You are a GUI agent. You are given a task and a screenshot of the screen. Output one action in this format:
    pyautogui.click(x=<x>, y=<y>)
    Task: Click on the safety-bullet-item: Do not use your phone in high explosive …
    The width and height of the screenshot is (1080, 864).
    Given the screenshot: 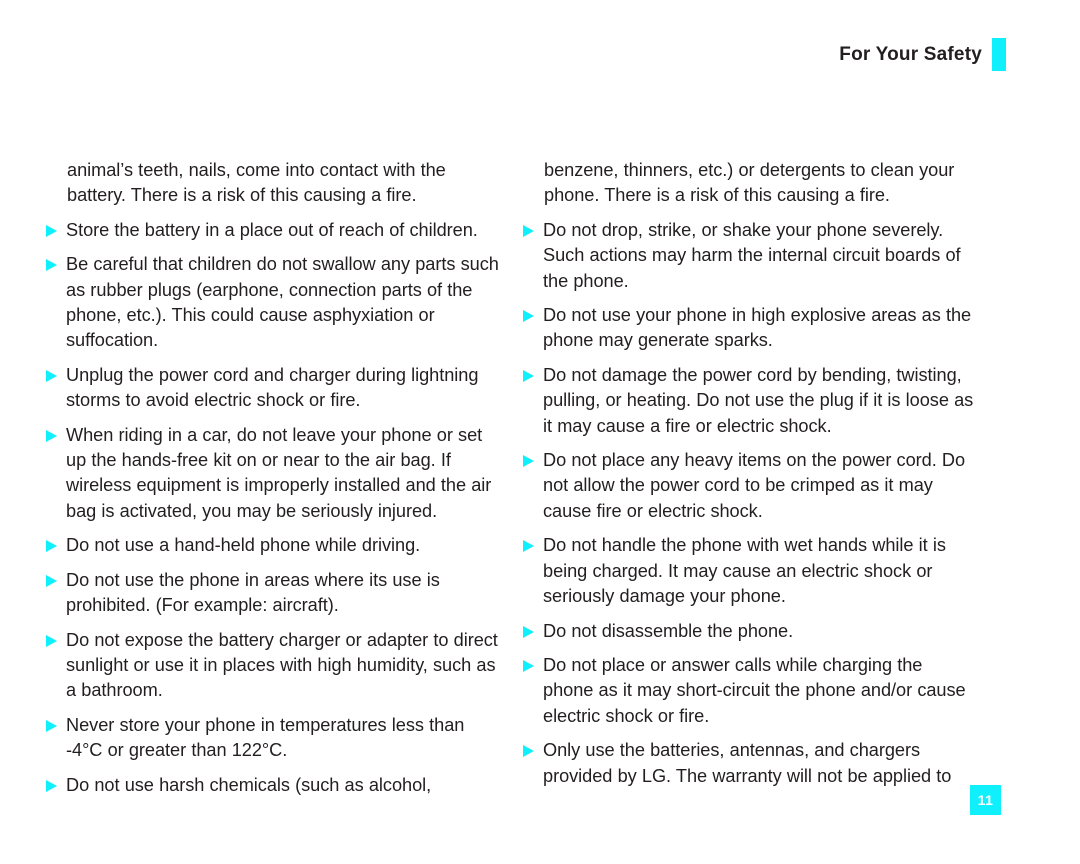 What is the action you would take?
    pyautogui.click(x=748, y=328)
    